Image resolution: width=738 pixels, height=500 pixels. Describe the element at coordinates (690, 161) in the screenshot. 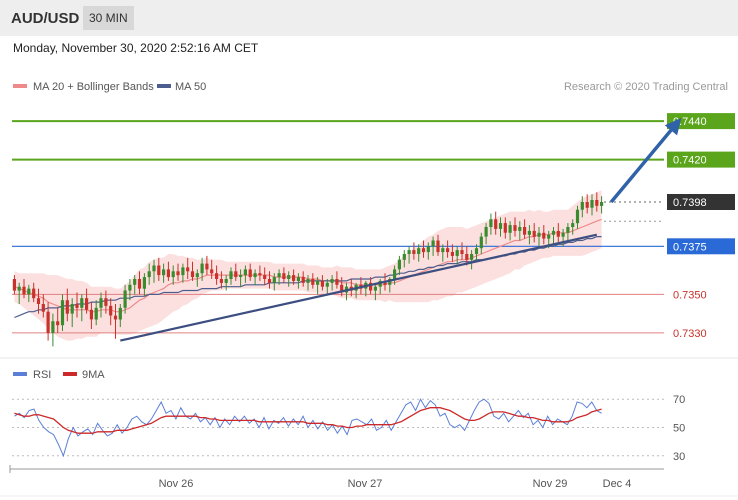

I see `level-label: 0.7420` at that location.